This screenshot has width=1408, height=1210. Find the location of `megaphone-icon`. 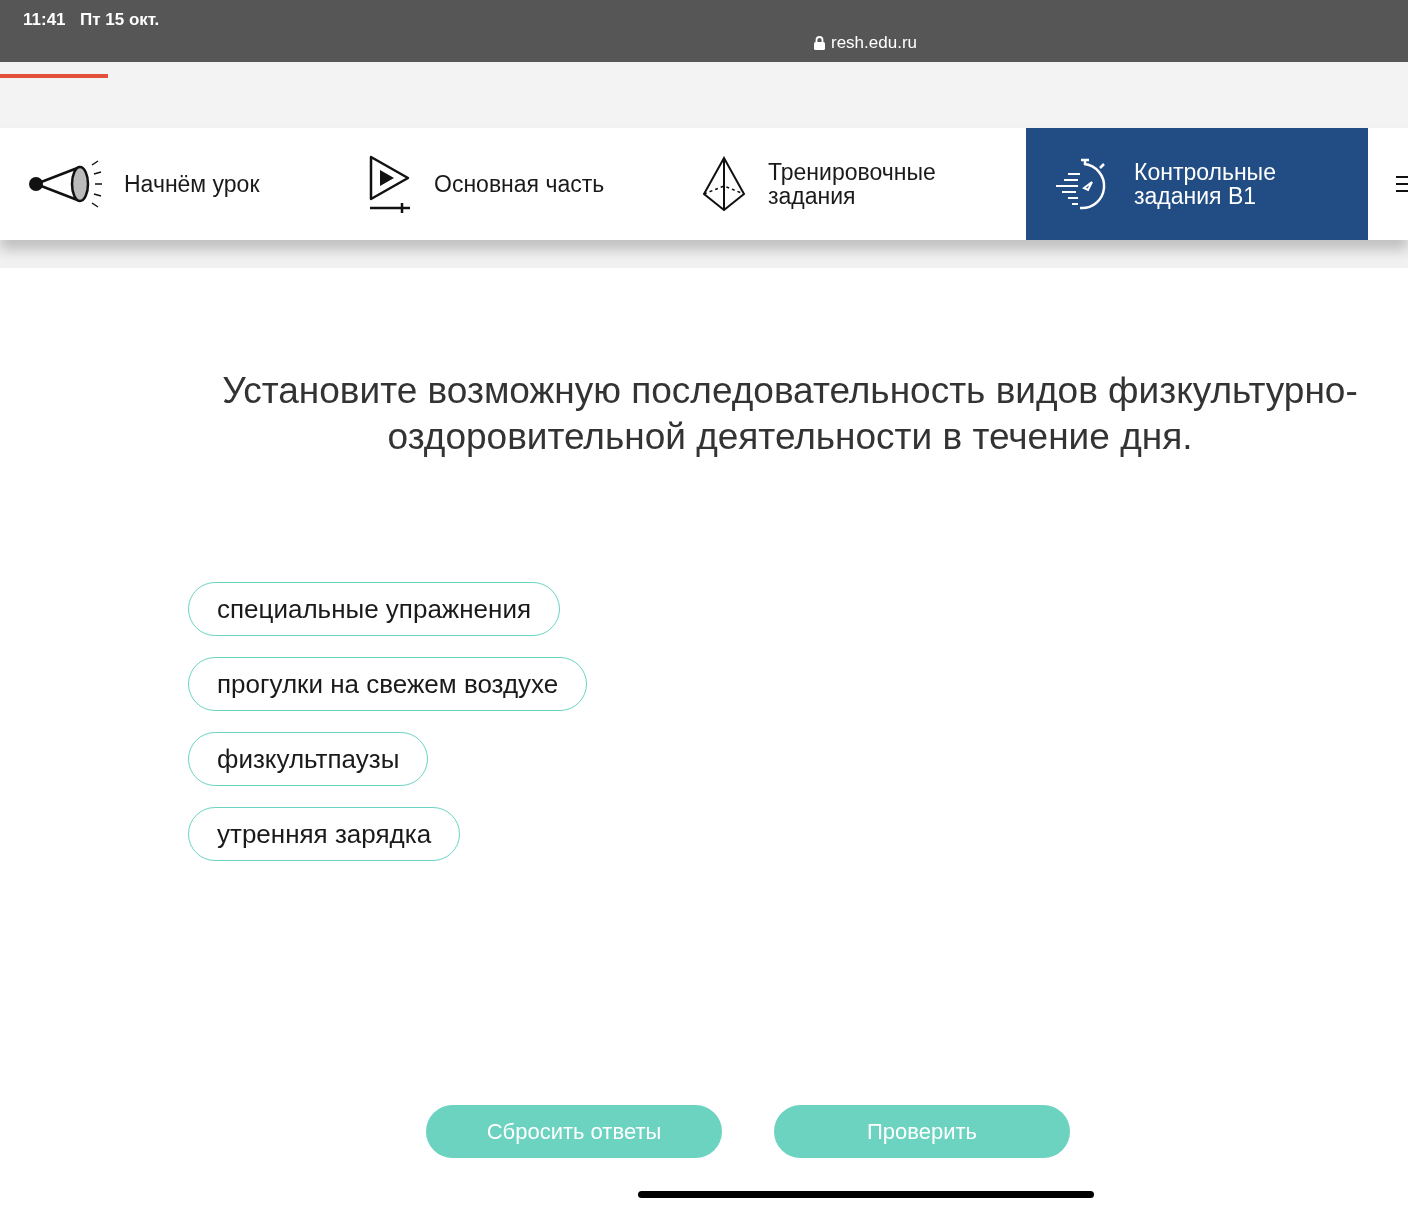

megaphone-icon is located at coordinates (65, 184).